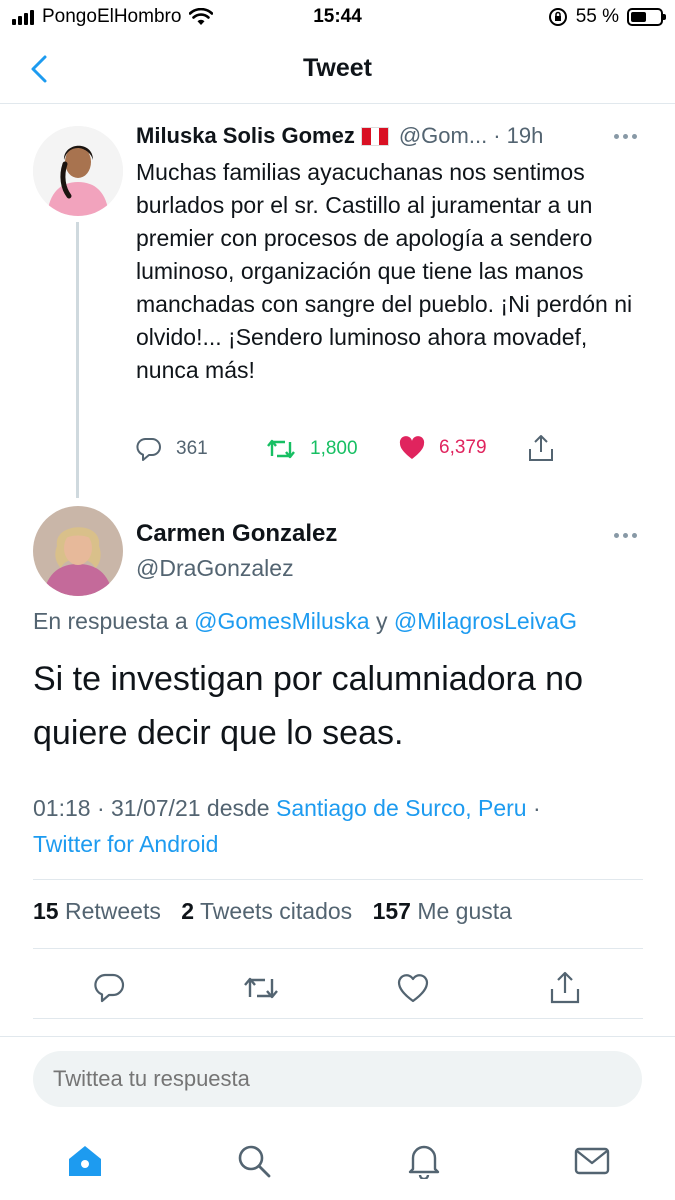 The height and width of the screenshot is (1200, 675). I want to click on parent-like-count: 6,379, so click(463, 447).